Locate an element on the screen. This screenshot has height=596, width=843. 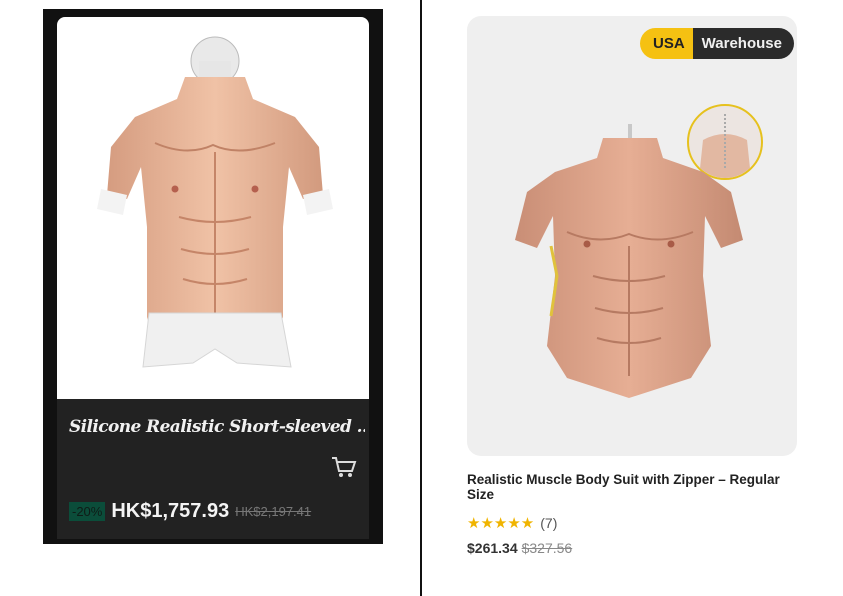
price-row: $261.34 $327.56 is located at coordinates (519, 548).